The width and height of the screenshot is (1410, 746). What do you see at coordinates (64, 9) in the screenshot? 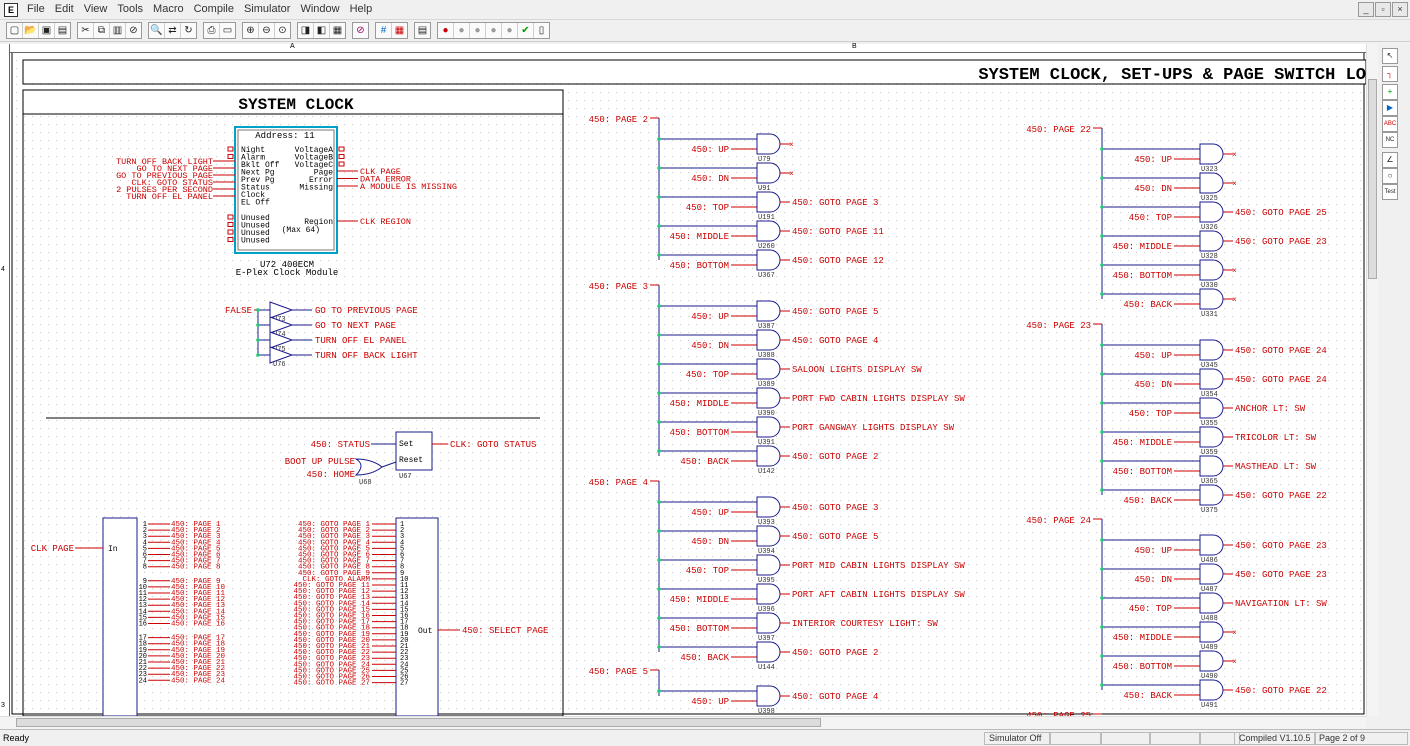
I see `menu-edit: Edit` at bounding box center [64, 9].